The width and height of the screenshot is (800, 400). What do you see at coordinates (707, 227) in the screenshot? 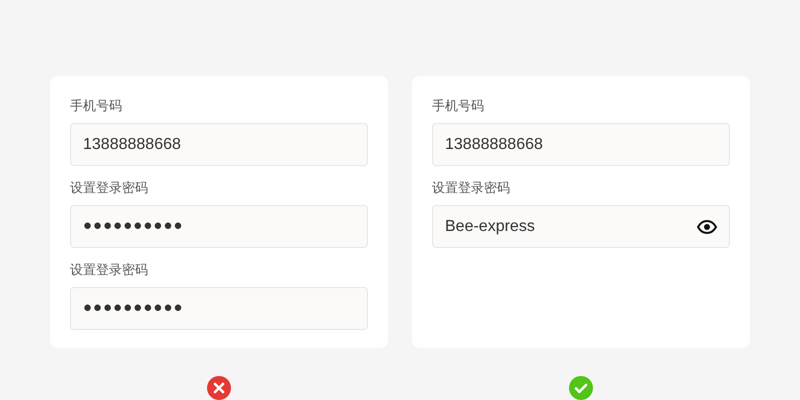
I see `eye-icon` at bounding box center [707, 227].